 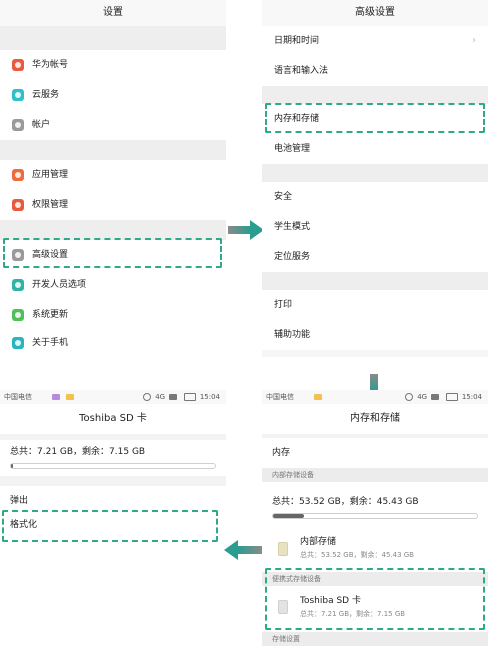 What do you see at coordinates (375, 549) in the screenshot?
I see `internal-storage-item: 内部存储 总共：53.52 GB，剩余：45.43 GB` at bounding box center [375, 549].